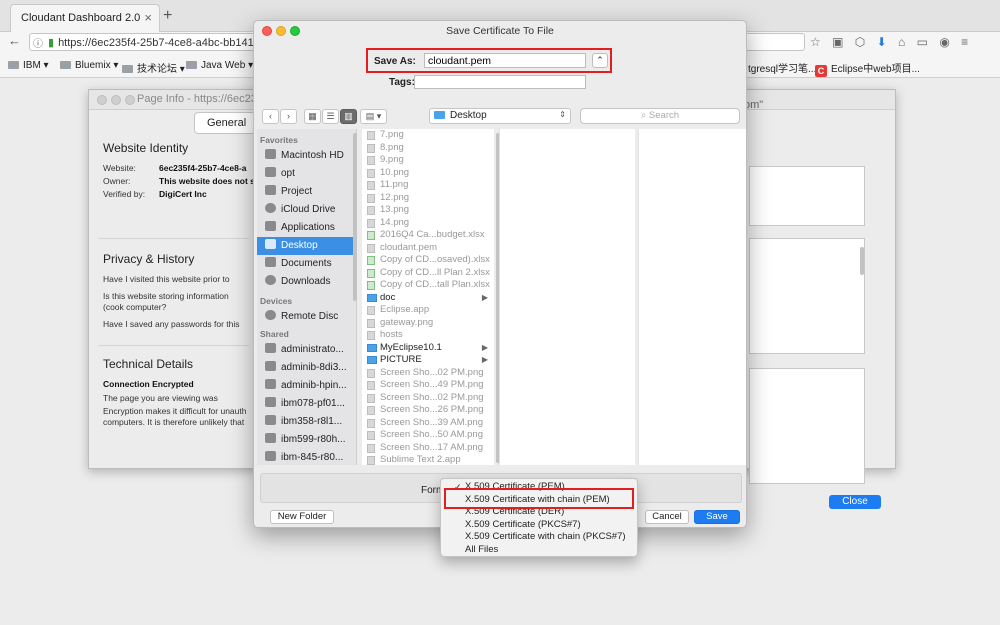  What do you see at coordinates (500, 82) in the screenshot?
I see `tags-input` at bounding box center [500, 82].